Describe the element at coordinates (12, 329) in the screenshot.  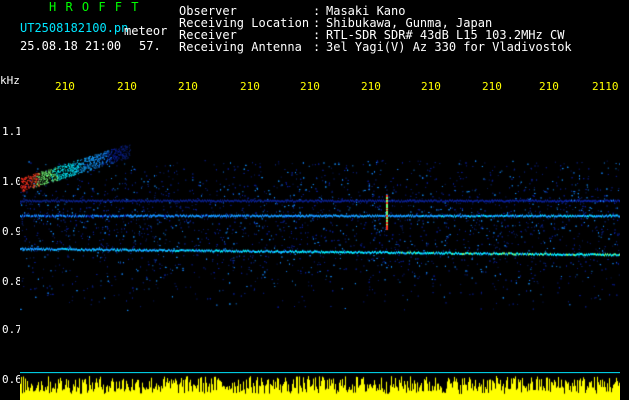
I see `y-tick: 0.7` at that location.